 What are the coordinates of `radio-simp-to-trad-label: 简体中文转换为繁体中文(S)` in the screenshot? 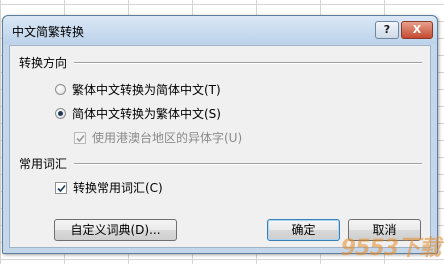 It's located at (146, 114).